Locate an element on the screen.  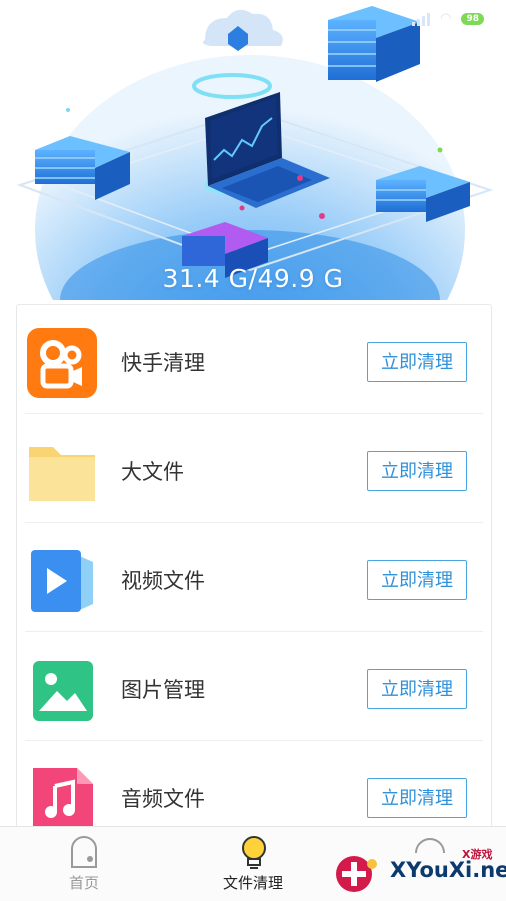
phone-icon is located at coordinates (84, 852).